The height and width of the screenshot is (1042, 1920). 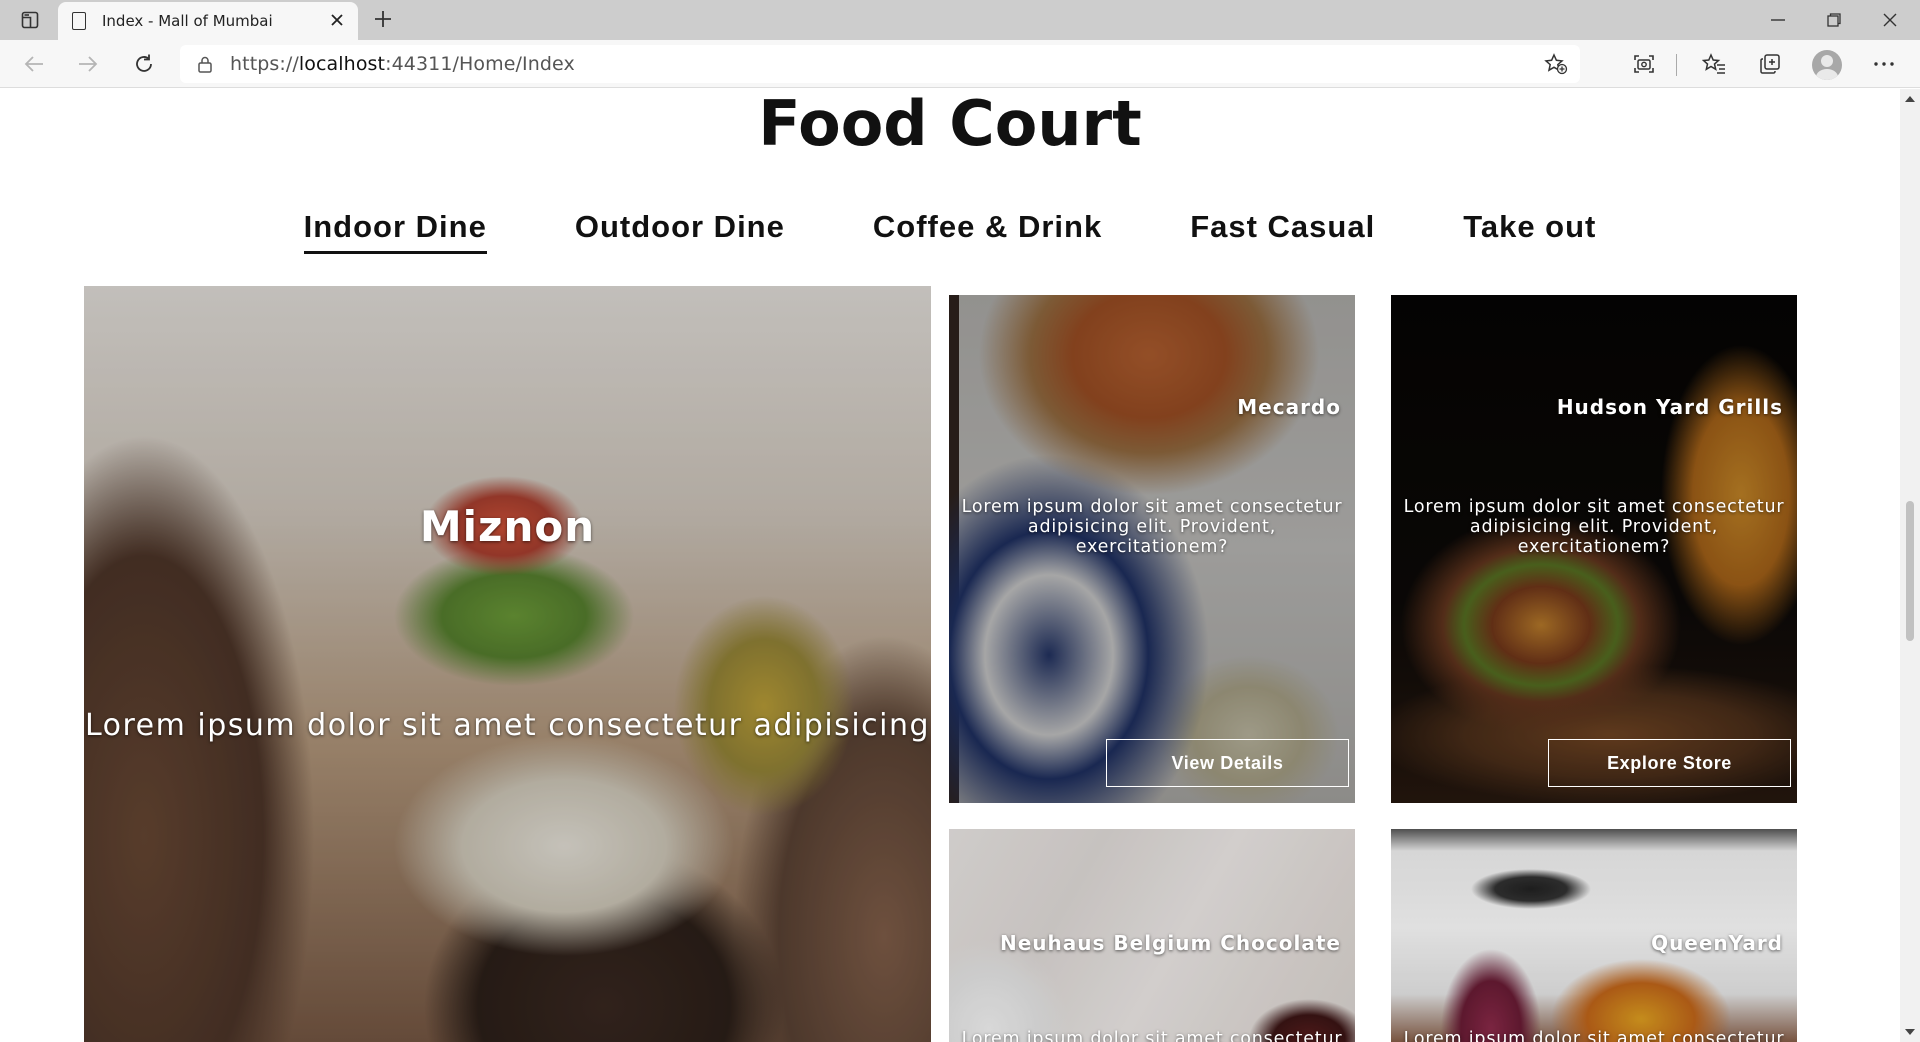 I want to click on toolbar-divider, so click(x=1676, y=65).